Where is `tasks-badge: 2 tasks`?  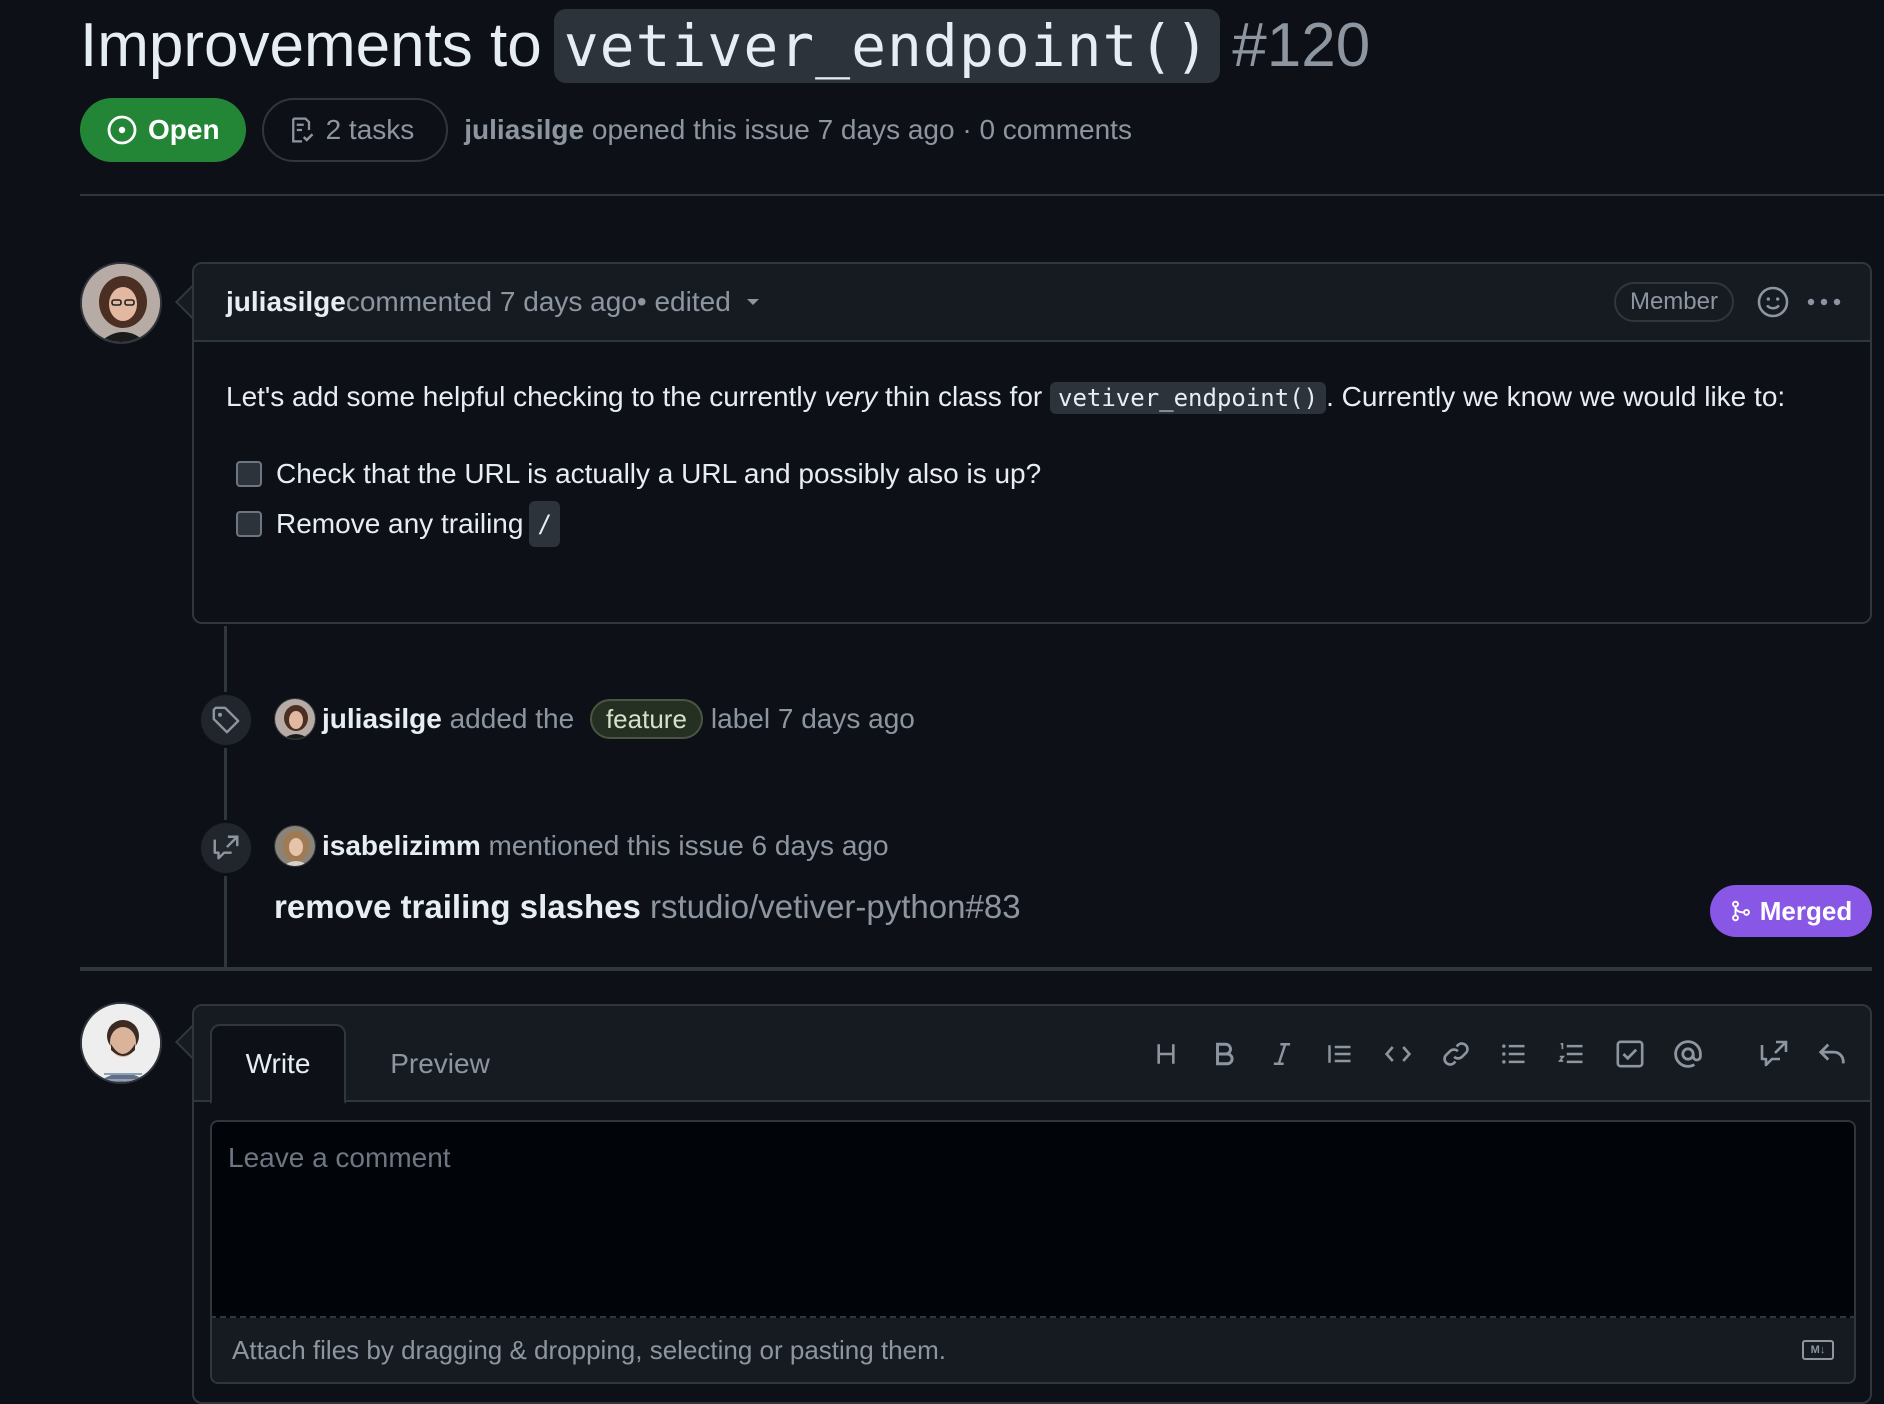
tasks-badge: 2 tasks is located at coordinates (355, 130).